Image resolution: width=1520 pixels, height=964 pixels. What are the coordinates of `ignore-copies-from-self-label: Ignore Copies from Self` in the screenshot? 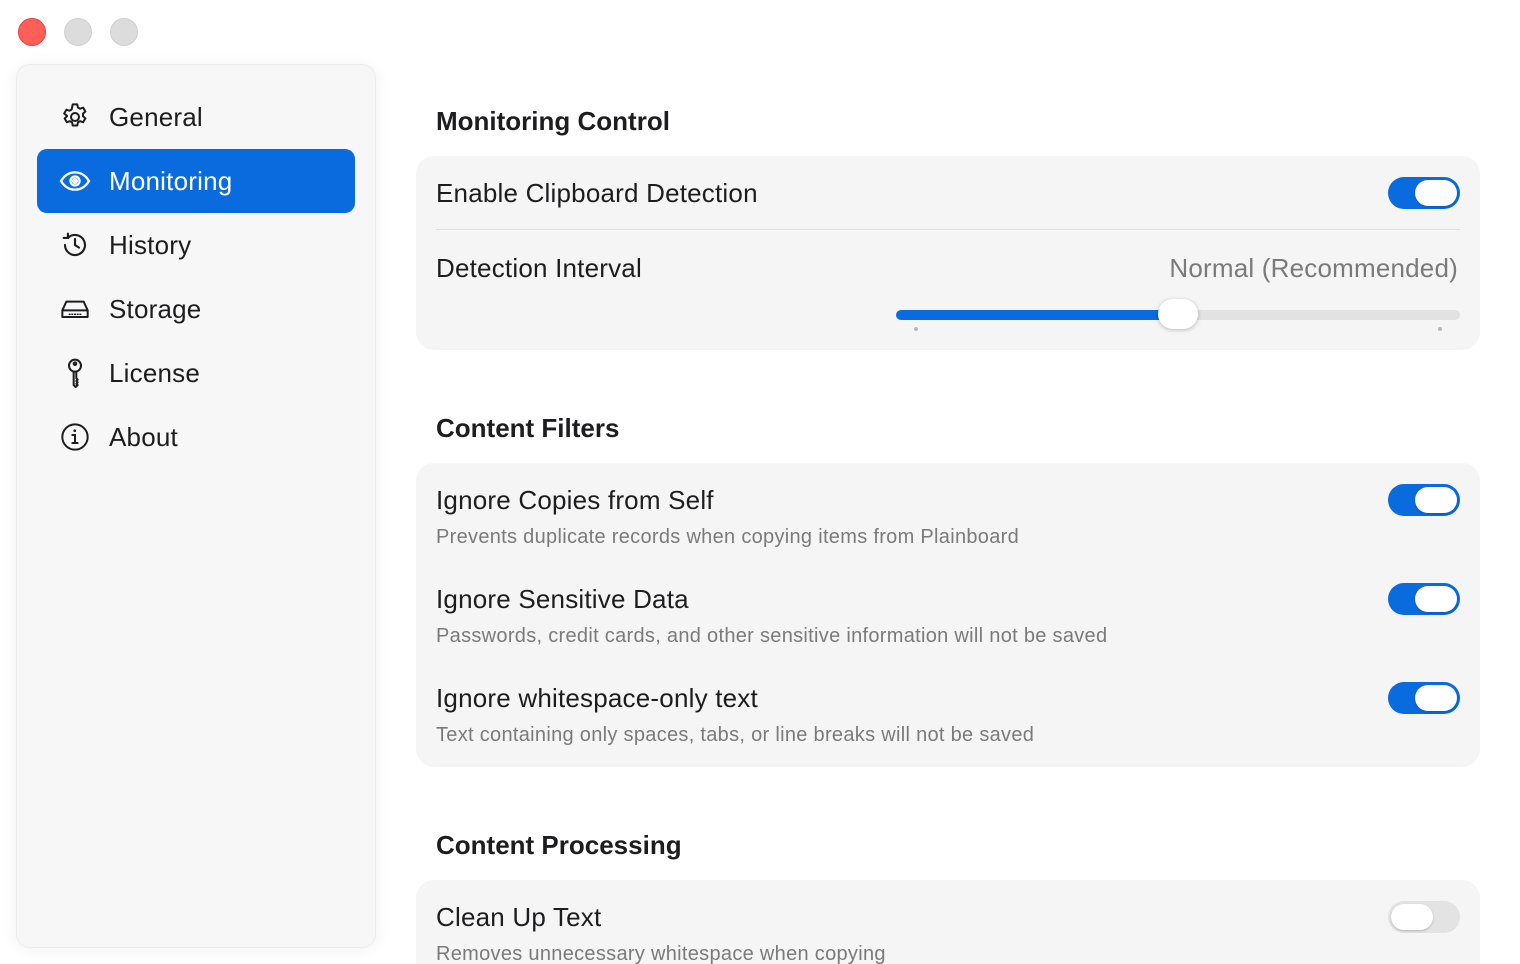 It's located at (575, 500).